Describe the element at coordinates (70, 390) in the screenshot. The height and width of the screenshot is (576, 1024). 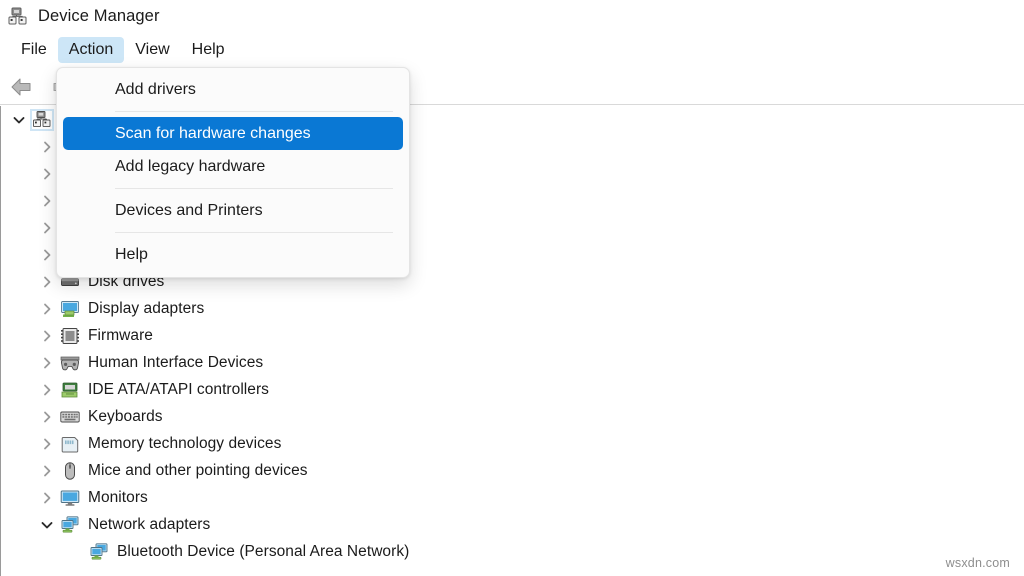
I see `ide-controller-icon` at that location.